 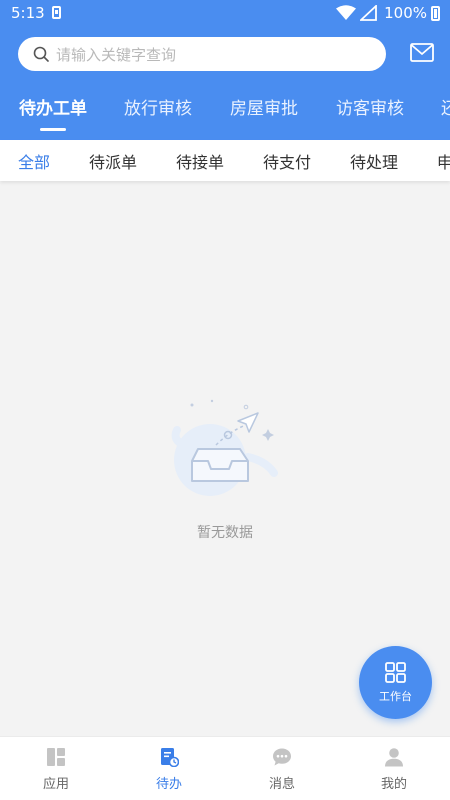 I want to click on status-time: 5:13, so click(x=28, y=13).